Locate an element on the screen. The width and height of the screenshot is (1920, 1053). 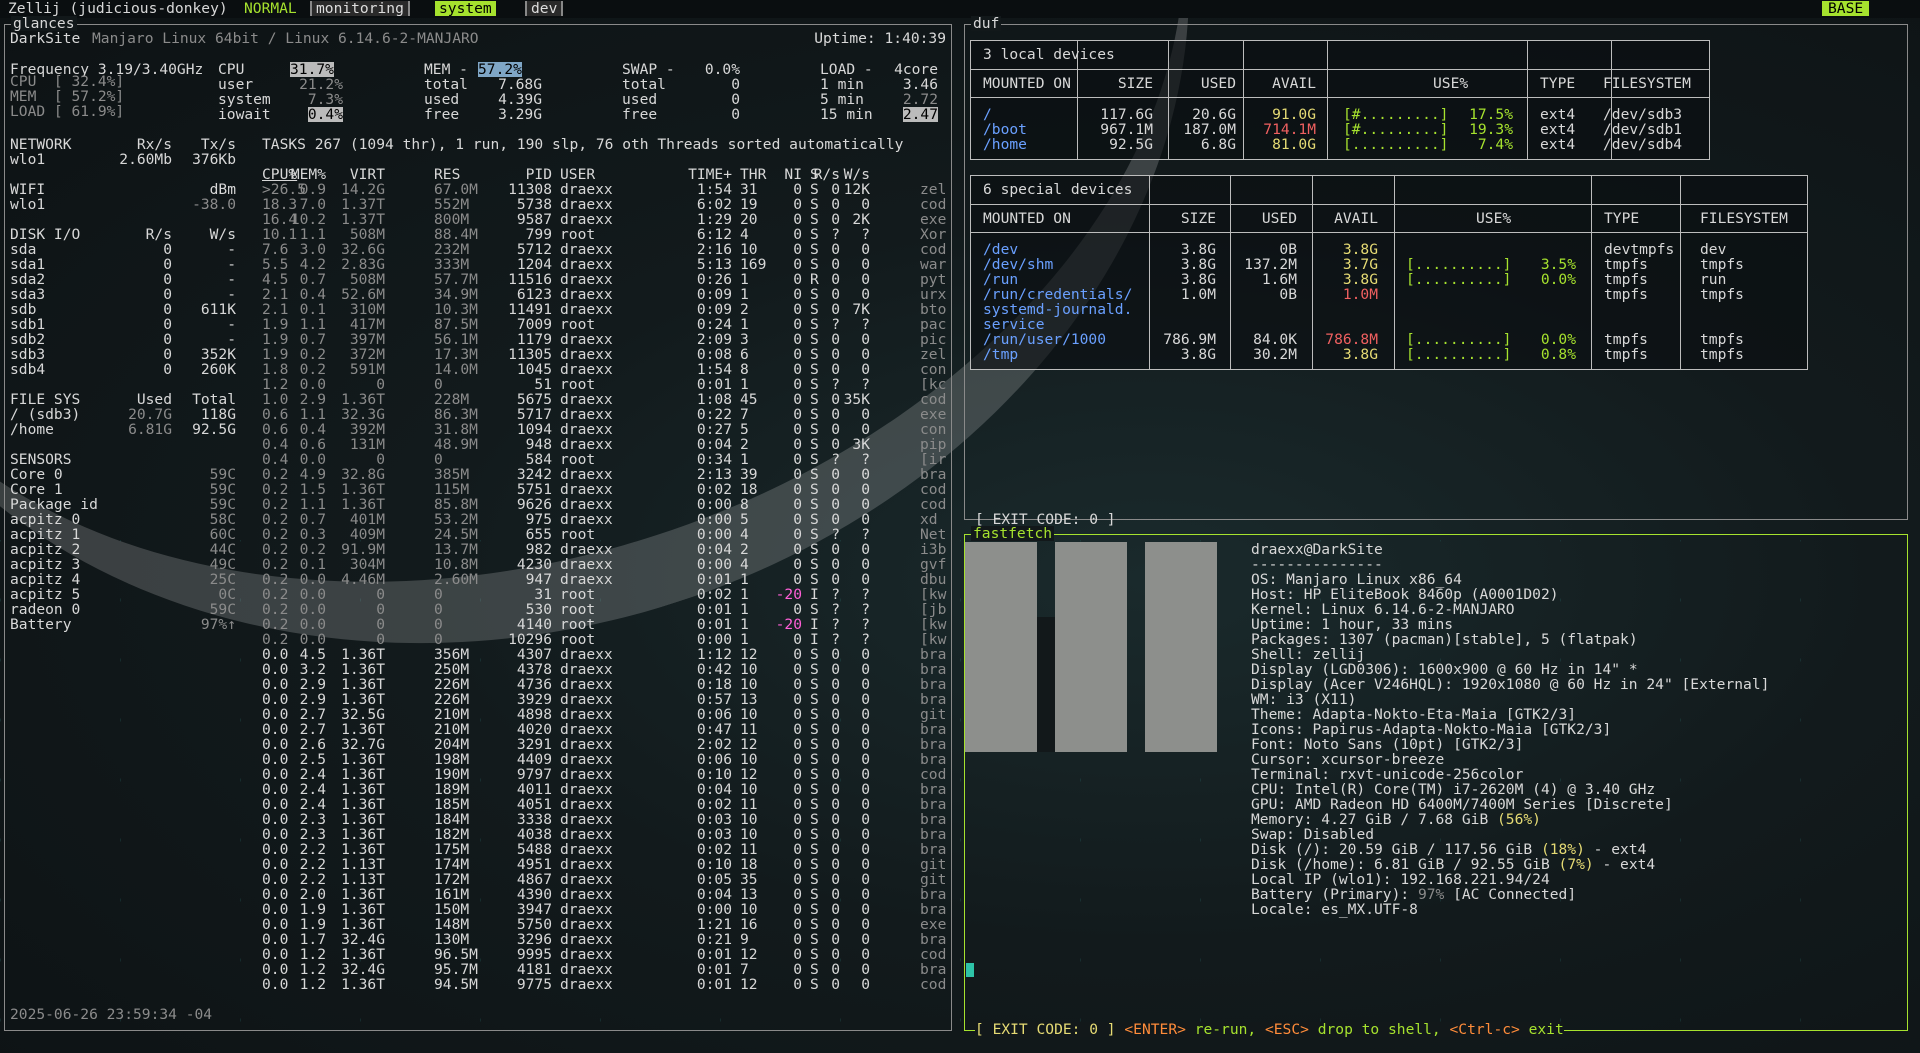
quicklook-cpu: CPU [ 32.4%] is located at coordinates (67, 81).